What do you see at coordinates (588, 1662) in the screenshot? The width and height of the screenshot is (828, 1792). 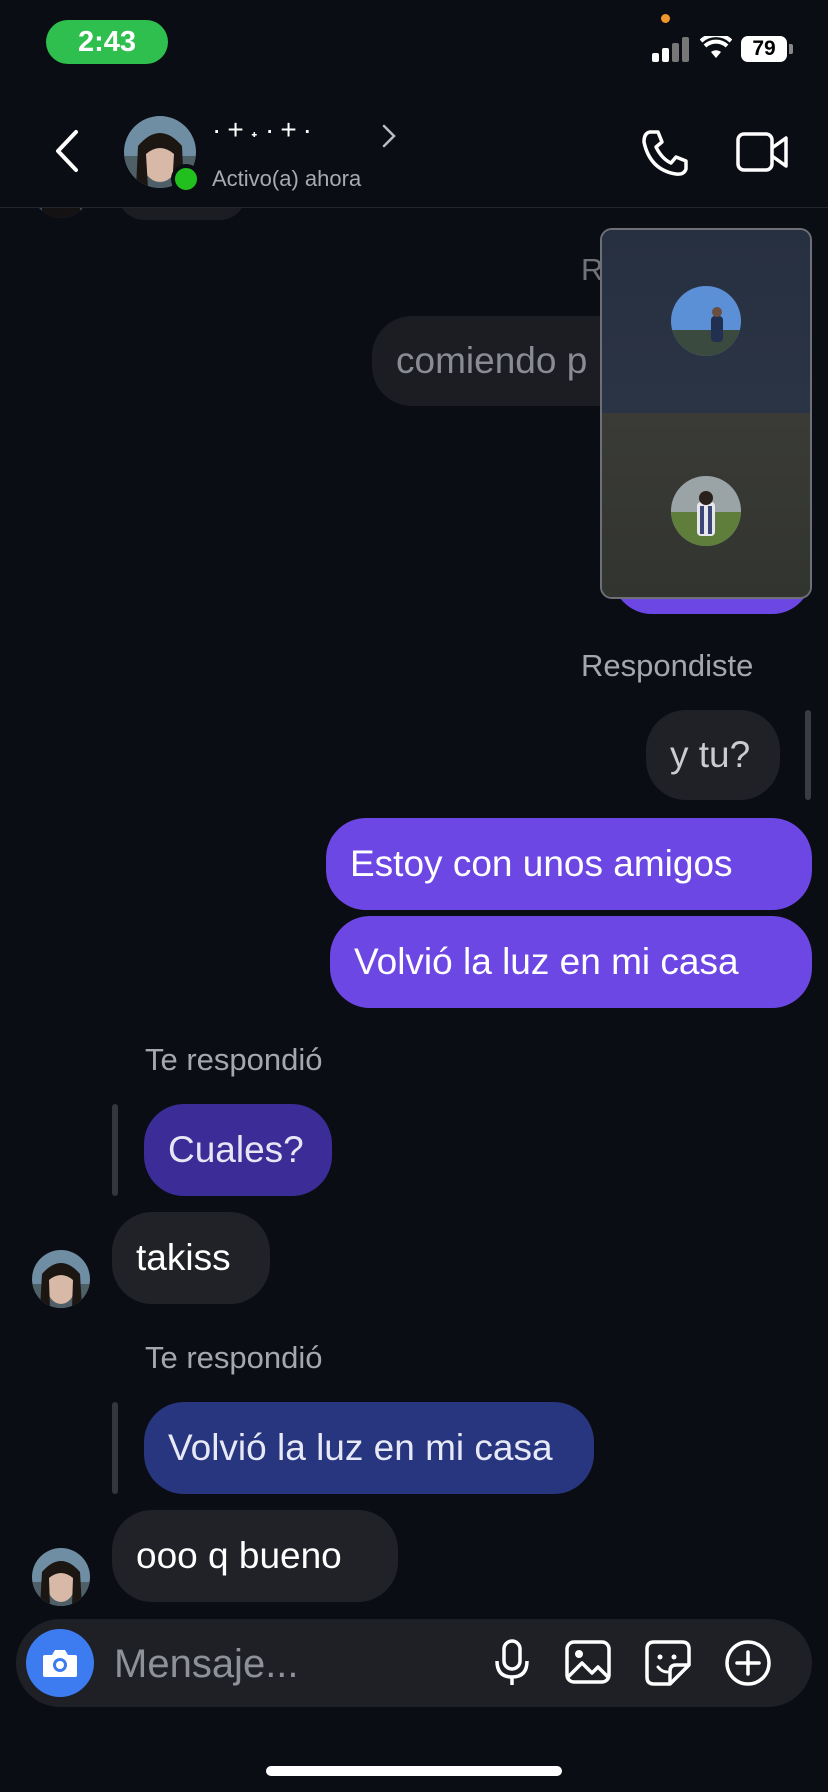 I see `gallery-icon` at bounding box center [588, 1662].